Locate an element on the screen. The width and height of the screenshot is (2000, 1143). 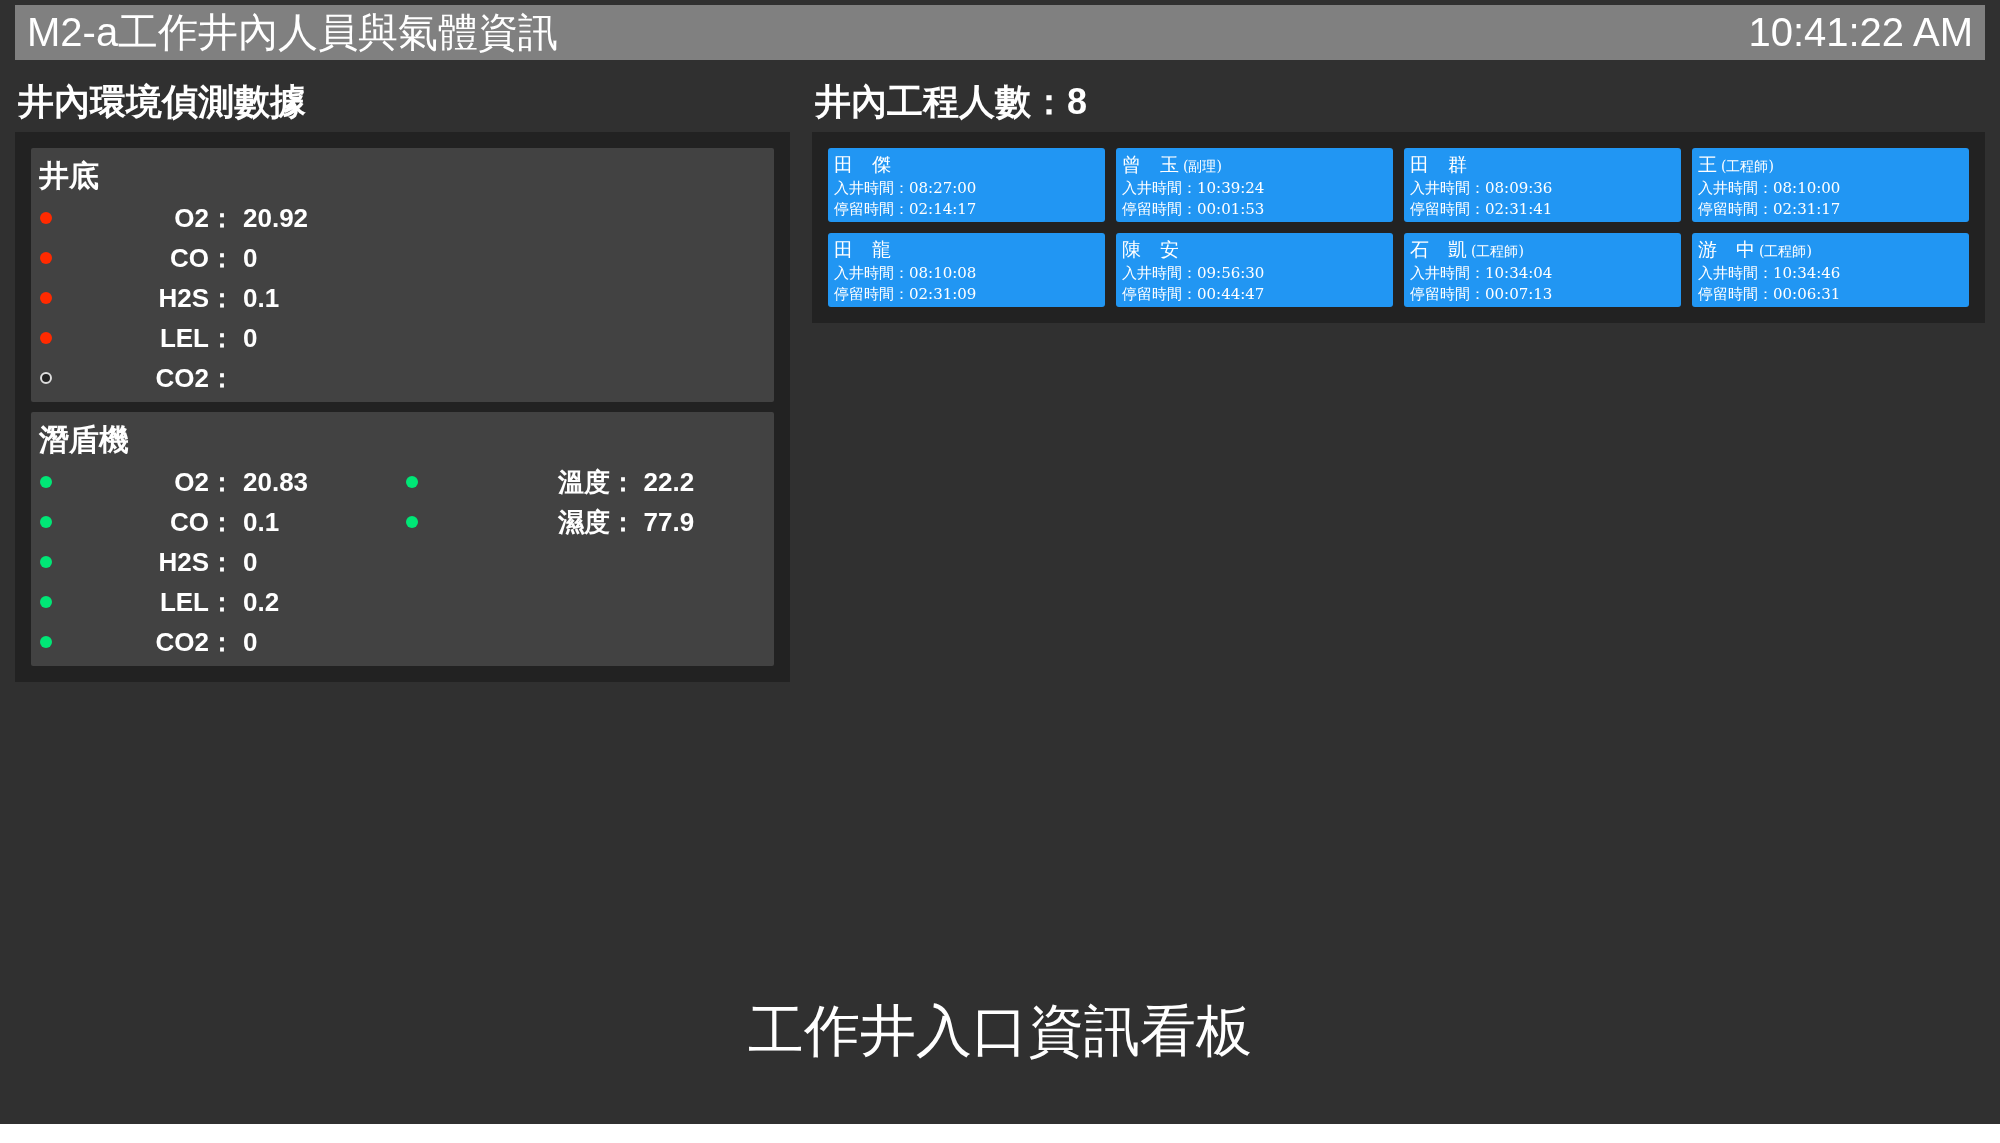
reading-label: 溫度： is located at coordinates (596, 482).